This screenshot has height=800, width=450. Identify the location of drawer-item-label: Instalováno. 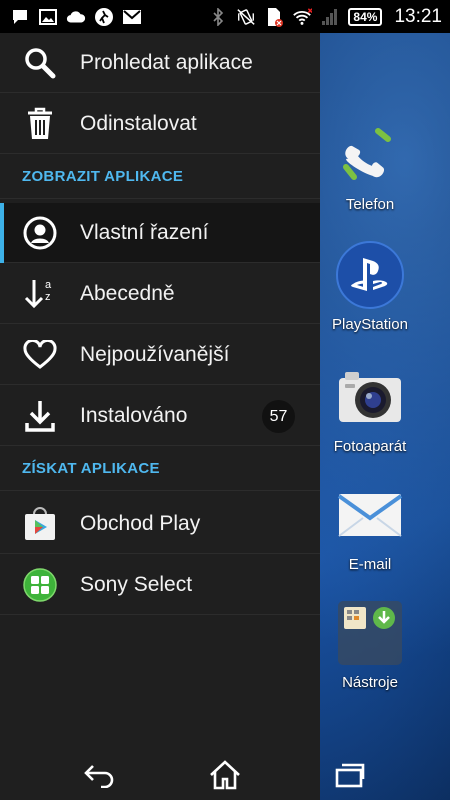
(134, 415).